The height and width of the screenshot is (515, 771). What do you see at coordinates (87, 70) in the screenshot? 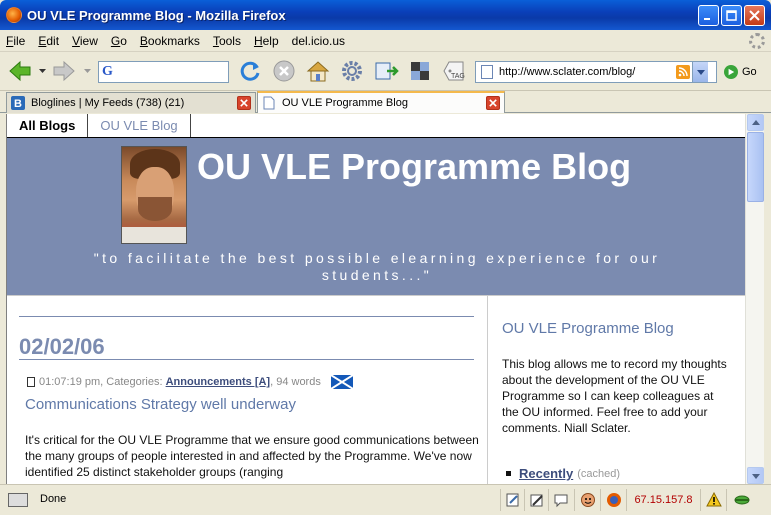
I see `forward-dropdown-icon` at bounding box center [87, 70].